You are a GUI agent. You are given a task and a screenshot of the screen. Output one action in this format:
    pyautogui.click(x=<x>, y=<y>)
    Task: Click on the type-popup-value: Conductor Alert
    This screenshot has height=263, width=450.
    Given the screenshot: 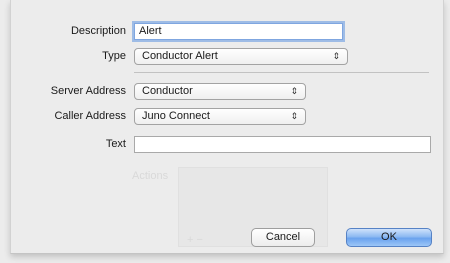 What is the action you would take?
    pyautogui.click(x=180, y=56)
    